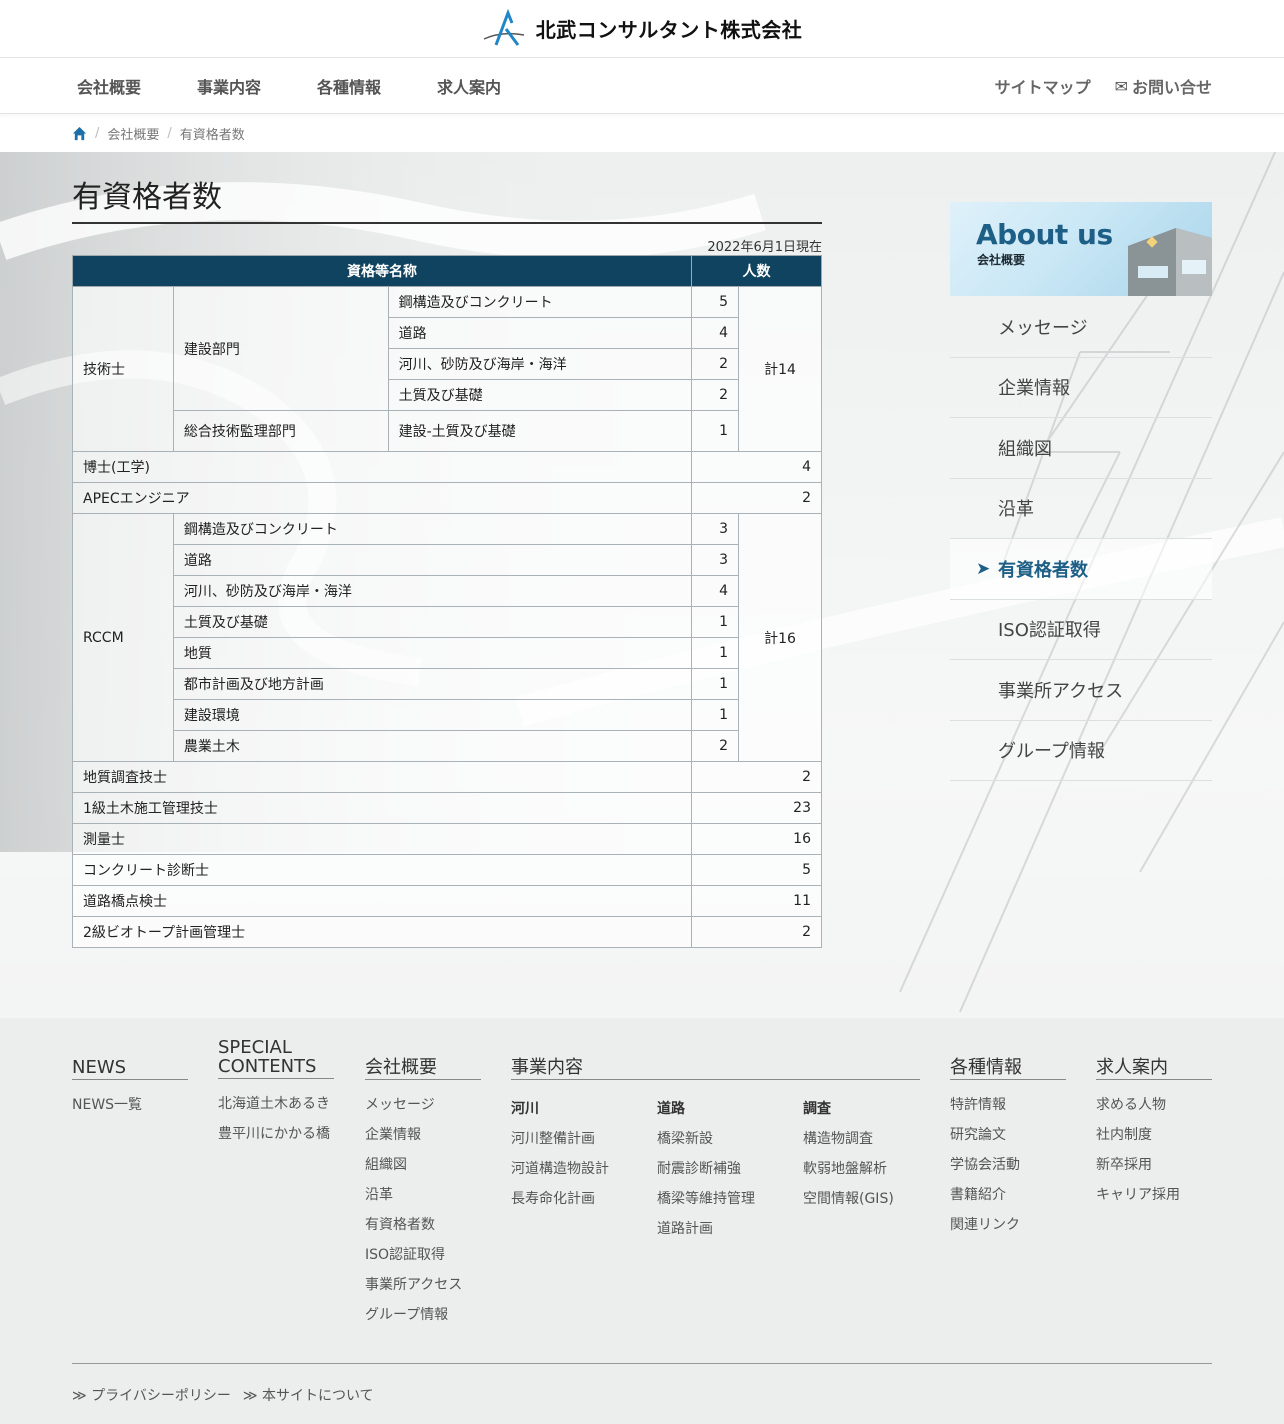 The image size is (1284, 1424). I want to click on footer-link: キャリア採用, so click(1154, 1193).